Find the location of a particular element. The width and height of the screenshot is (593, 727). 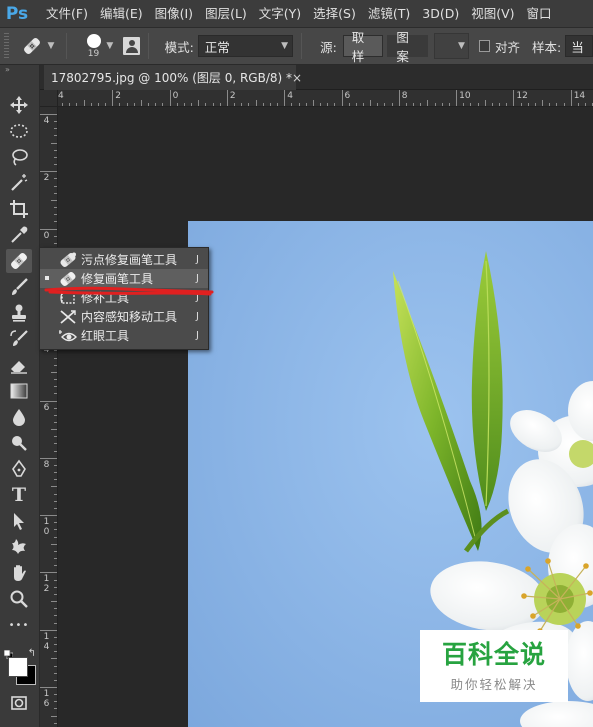

menu-window: 窗口 is located at coordinates (539, 13).